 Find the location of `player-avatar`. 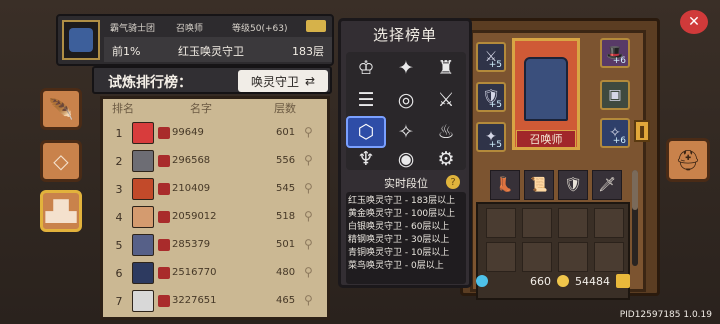

player-avatar is located at coordinates (81, 40).